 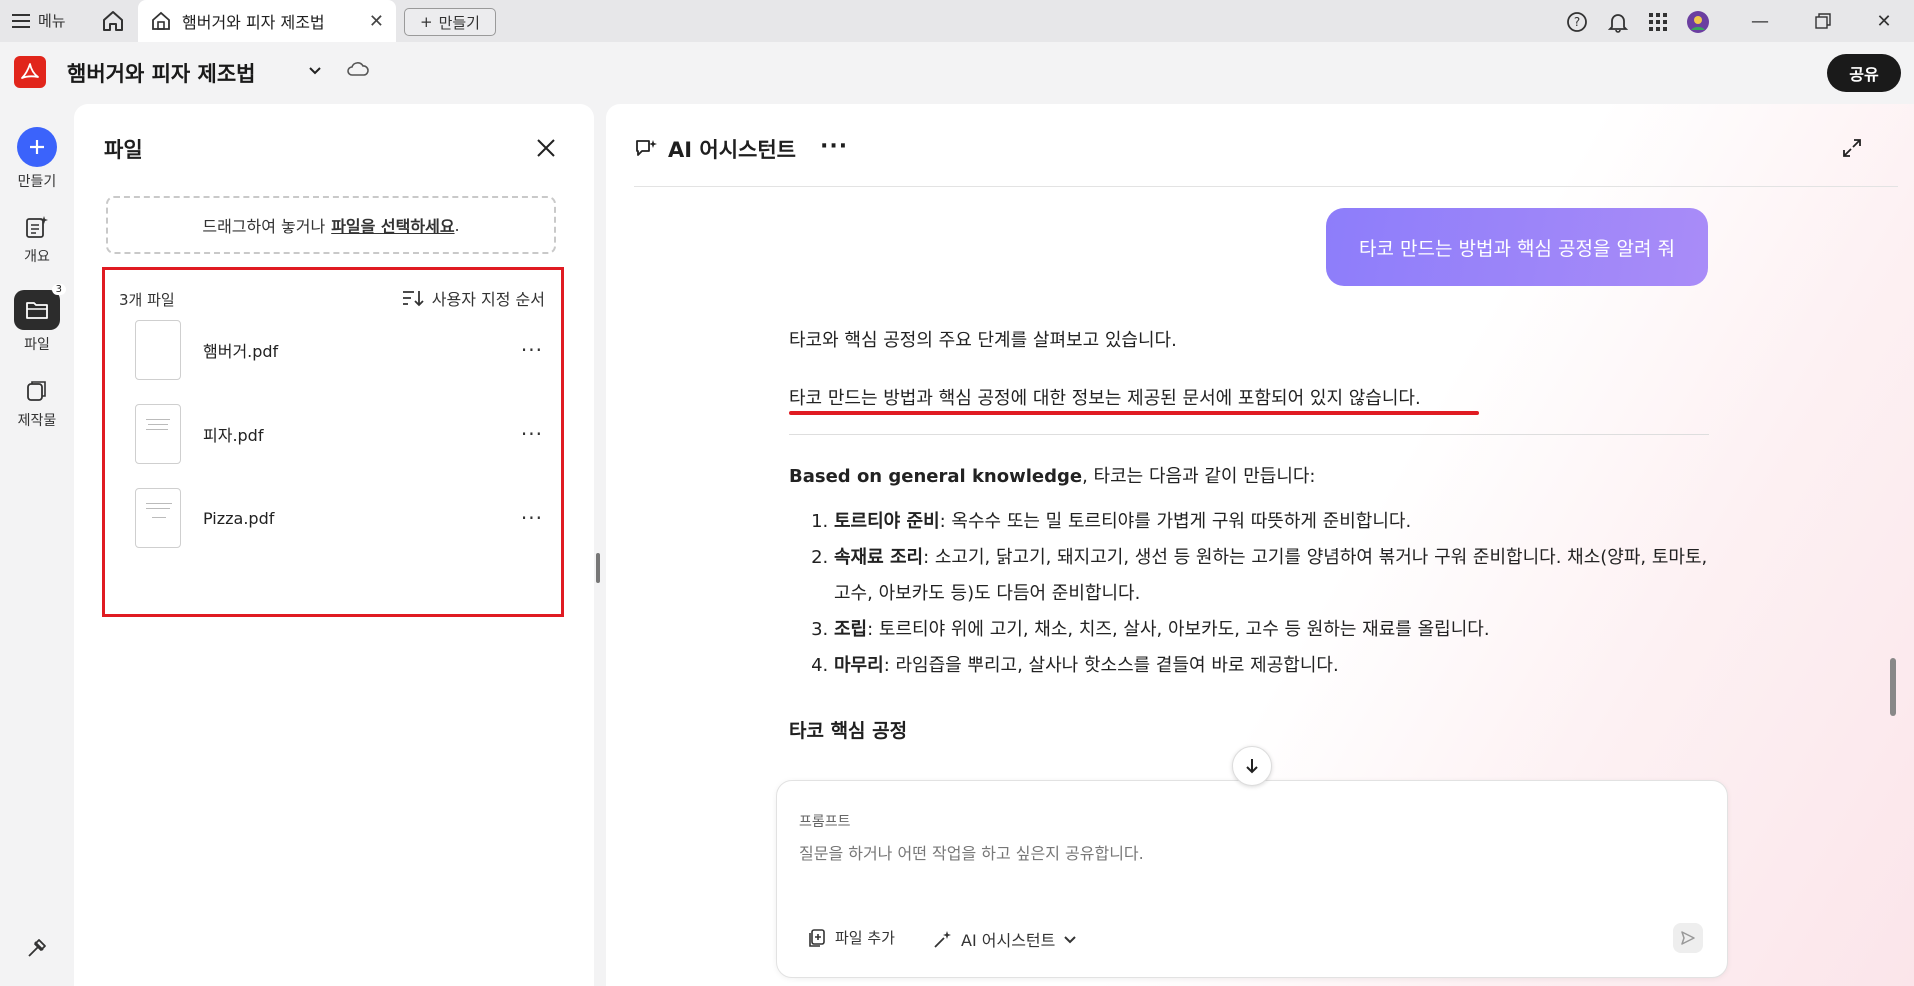 I want to click on minimize-icon: —, so click(x=1760, y=21).